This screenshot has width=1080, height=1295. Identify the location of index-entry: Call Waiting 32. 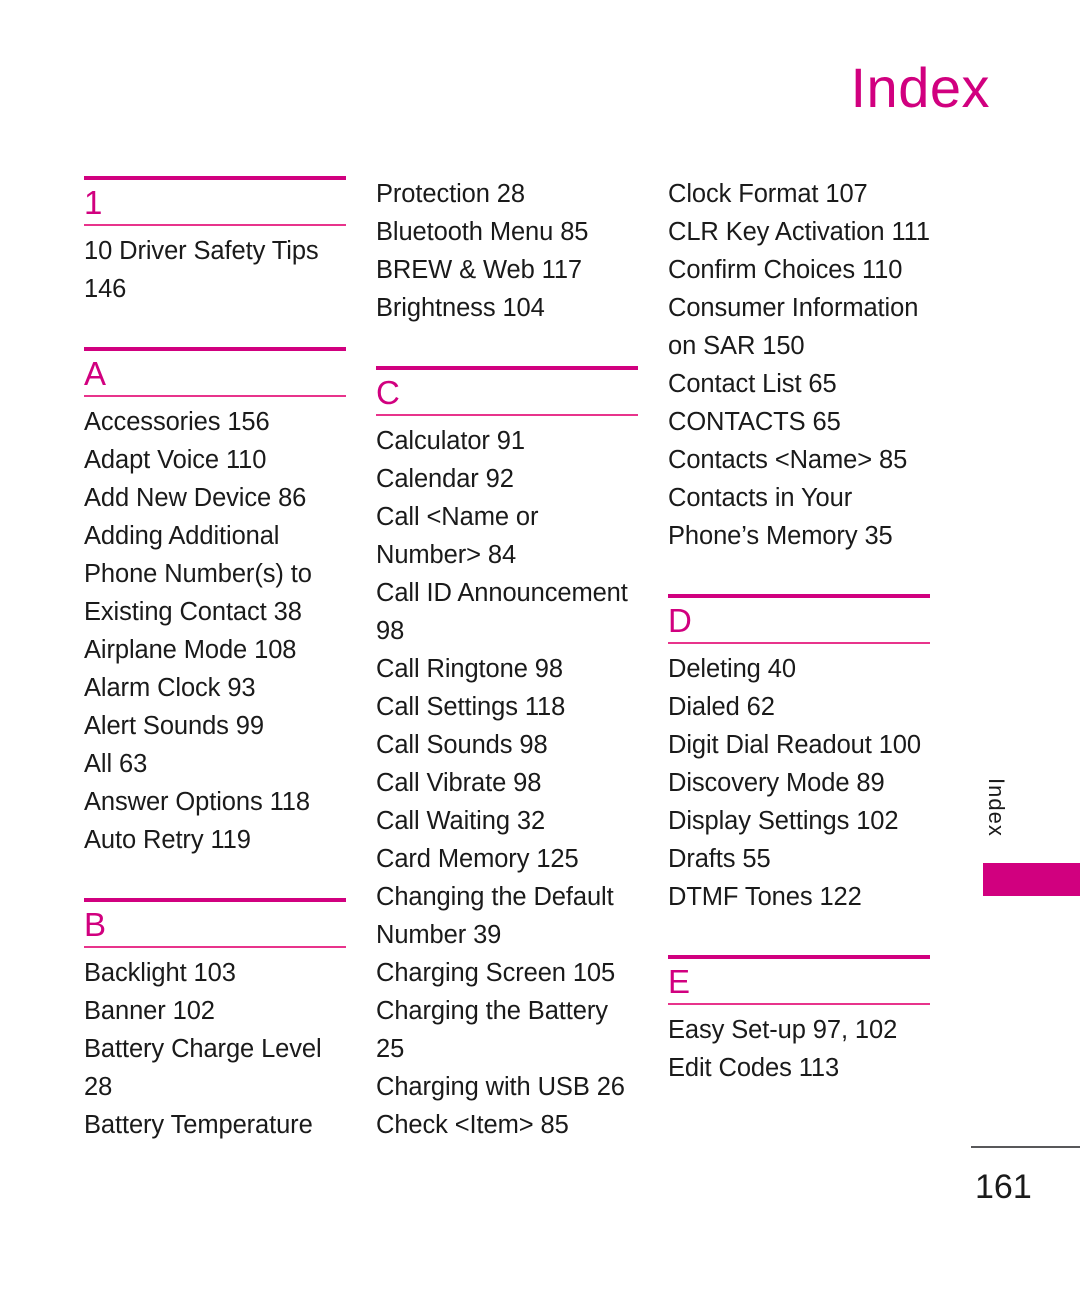
(507, 822).